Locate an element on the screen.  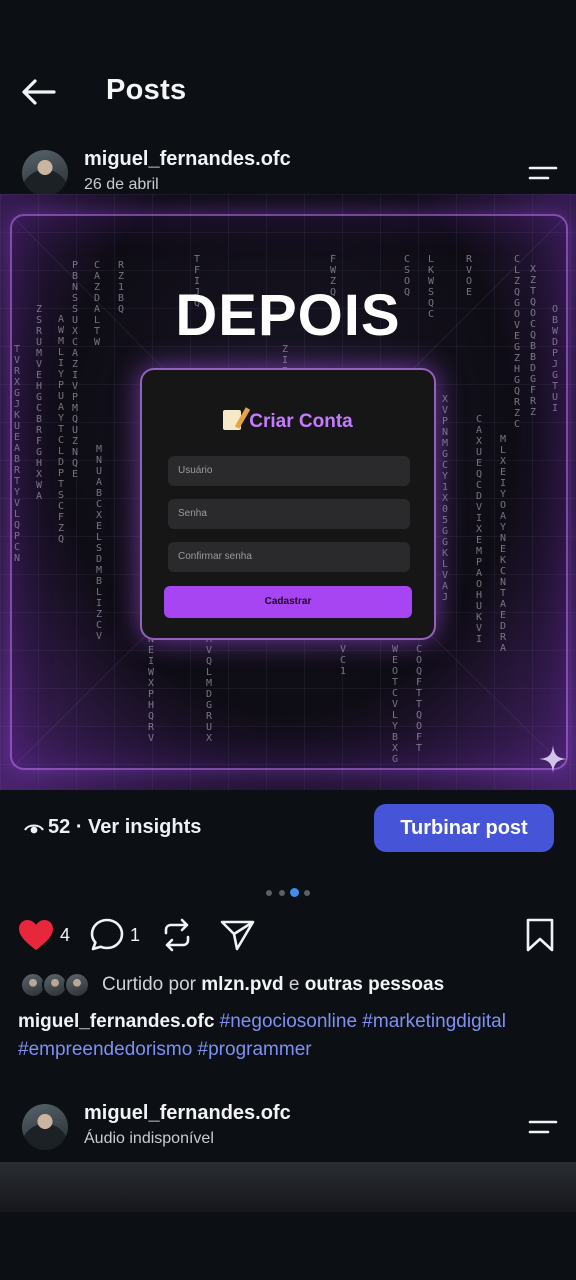
repost-icon is located at coordinates (177, 935).